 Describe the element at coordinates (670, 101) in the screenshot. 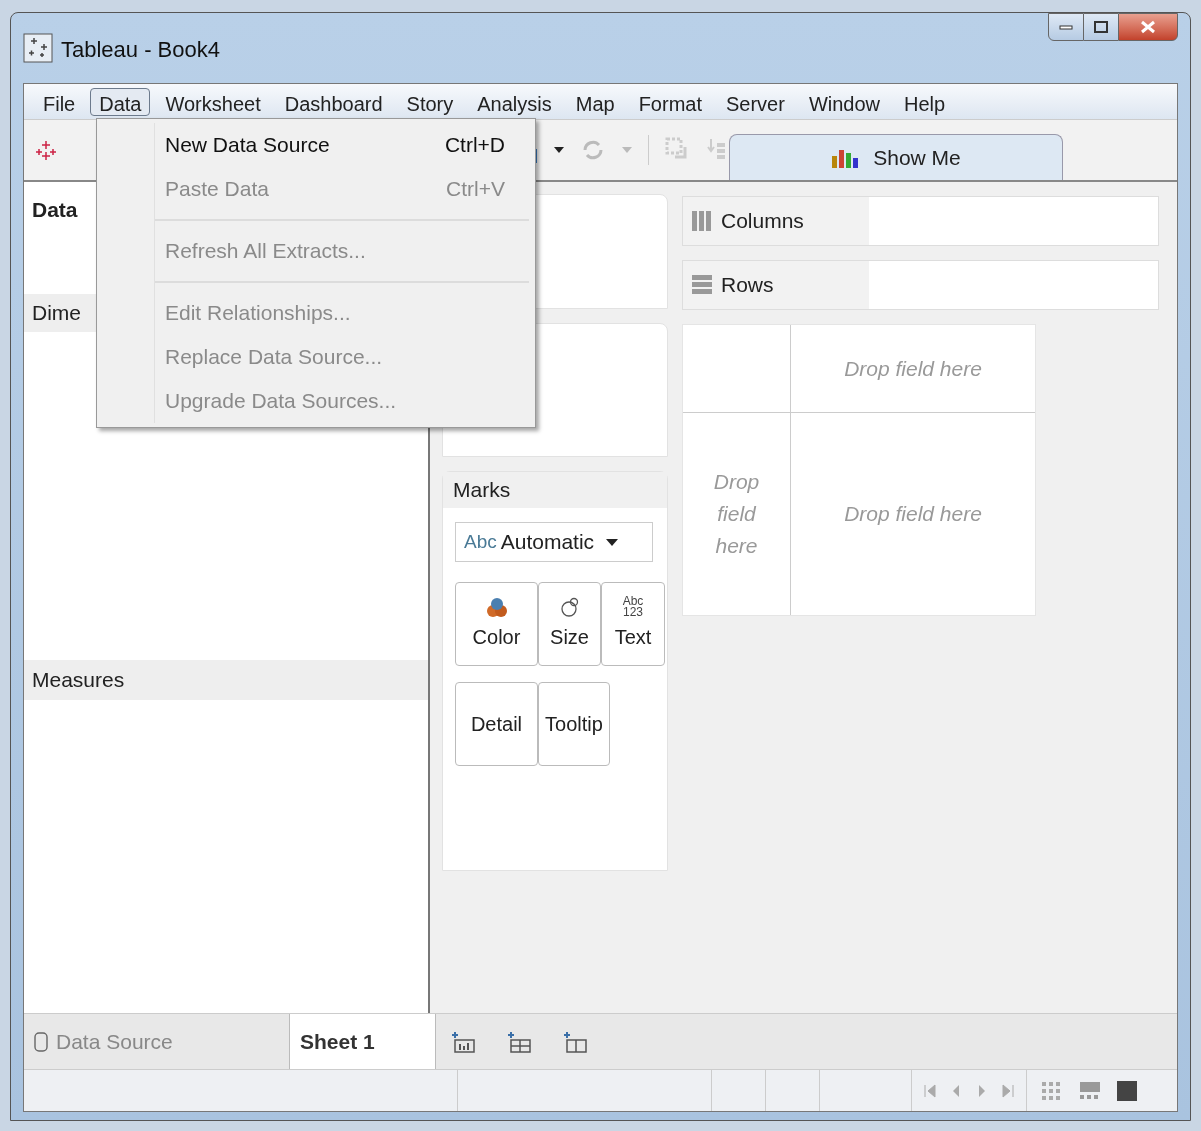

I see `menu-item: Format` at that location.